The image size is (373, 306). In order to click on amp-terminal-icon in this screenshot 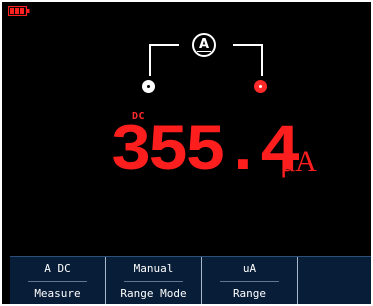, I will do `click(260, 86)`.